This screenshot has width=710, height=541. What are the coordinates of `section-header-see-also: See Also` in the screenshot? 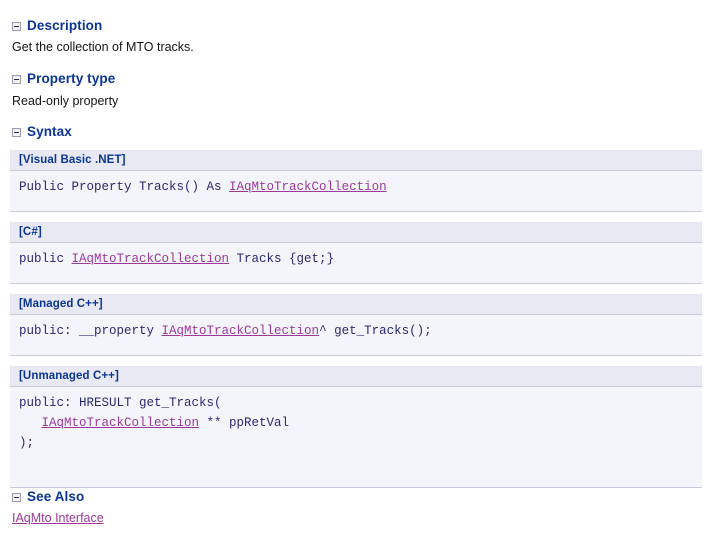 It's located at (42, 497).